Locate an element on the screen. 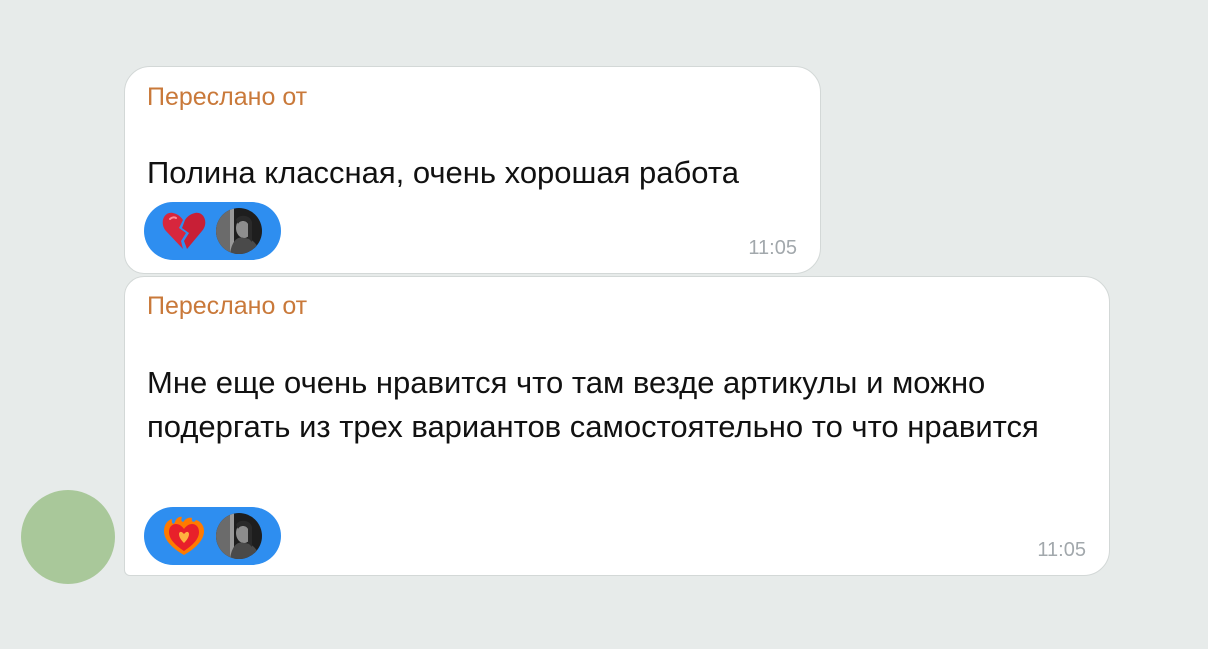  sender-avatar is located at coordinates (68, 537).